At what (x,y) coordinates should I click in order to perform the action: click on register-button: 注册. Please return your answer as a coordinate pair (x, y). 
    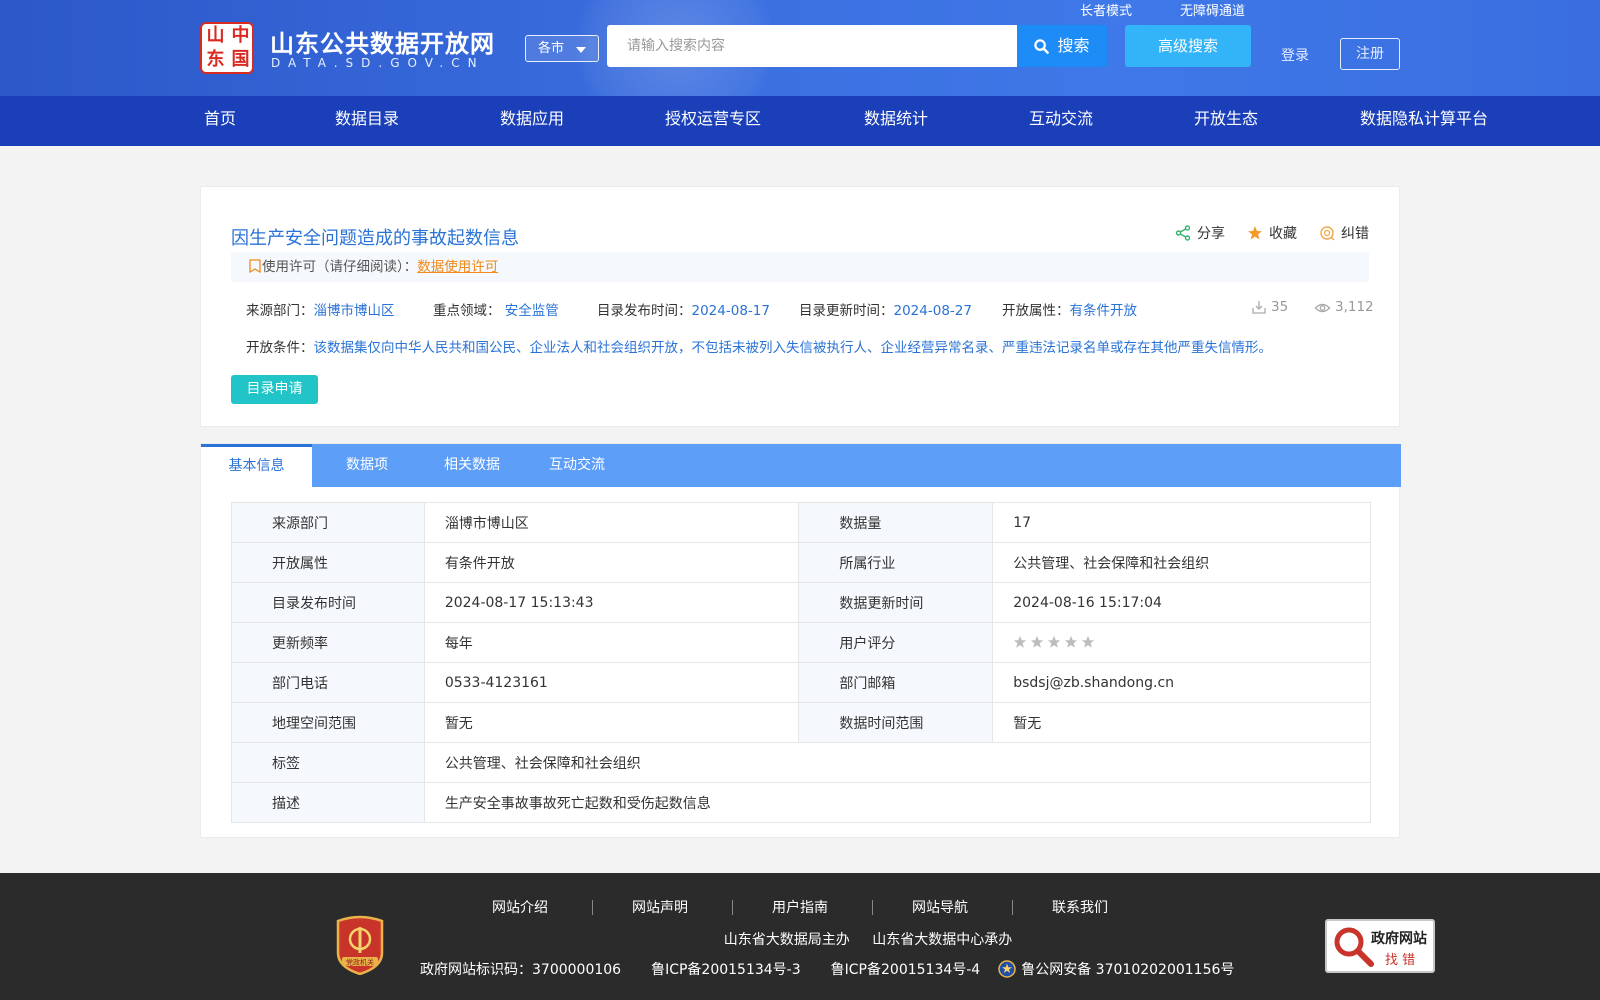
    Looking at the image, I should click on (1370, 54).